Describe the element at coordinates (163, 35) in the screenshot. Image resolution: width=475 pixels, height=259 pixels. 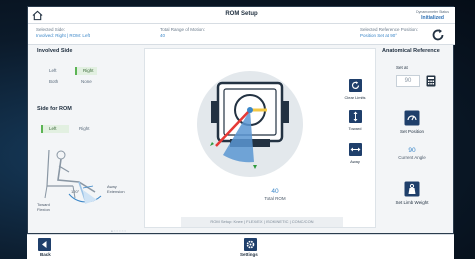
I see `total-range-value: 40` at that location.